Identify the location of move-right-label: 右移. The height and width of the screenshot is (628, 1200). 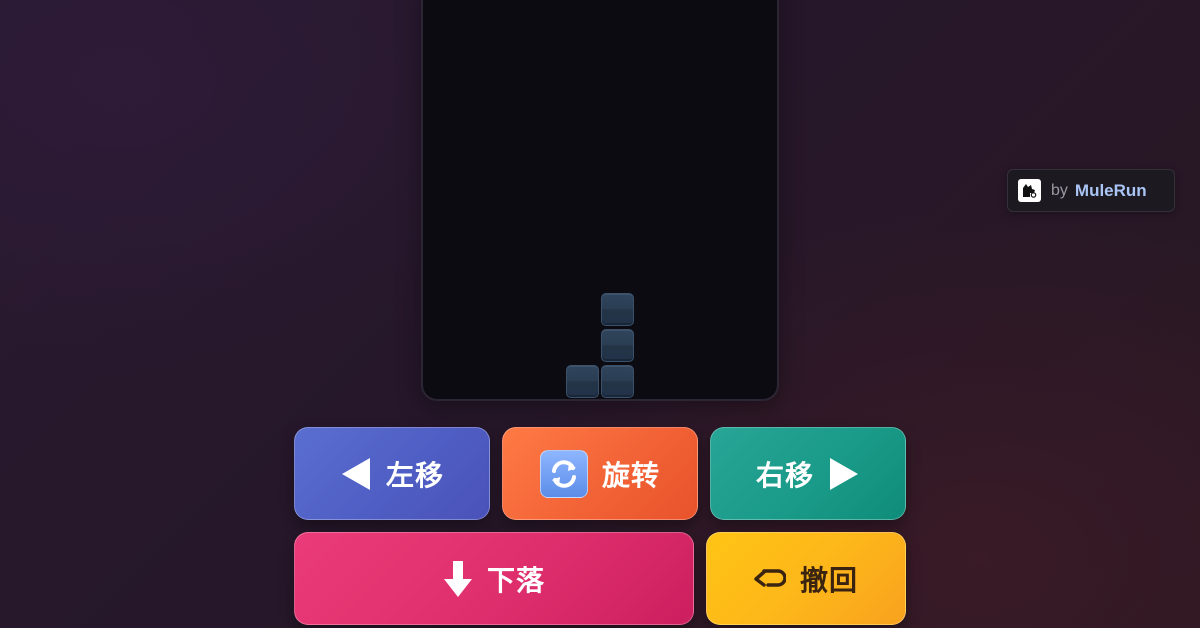
(784, 475).